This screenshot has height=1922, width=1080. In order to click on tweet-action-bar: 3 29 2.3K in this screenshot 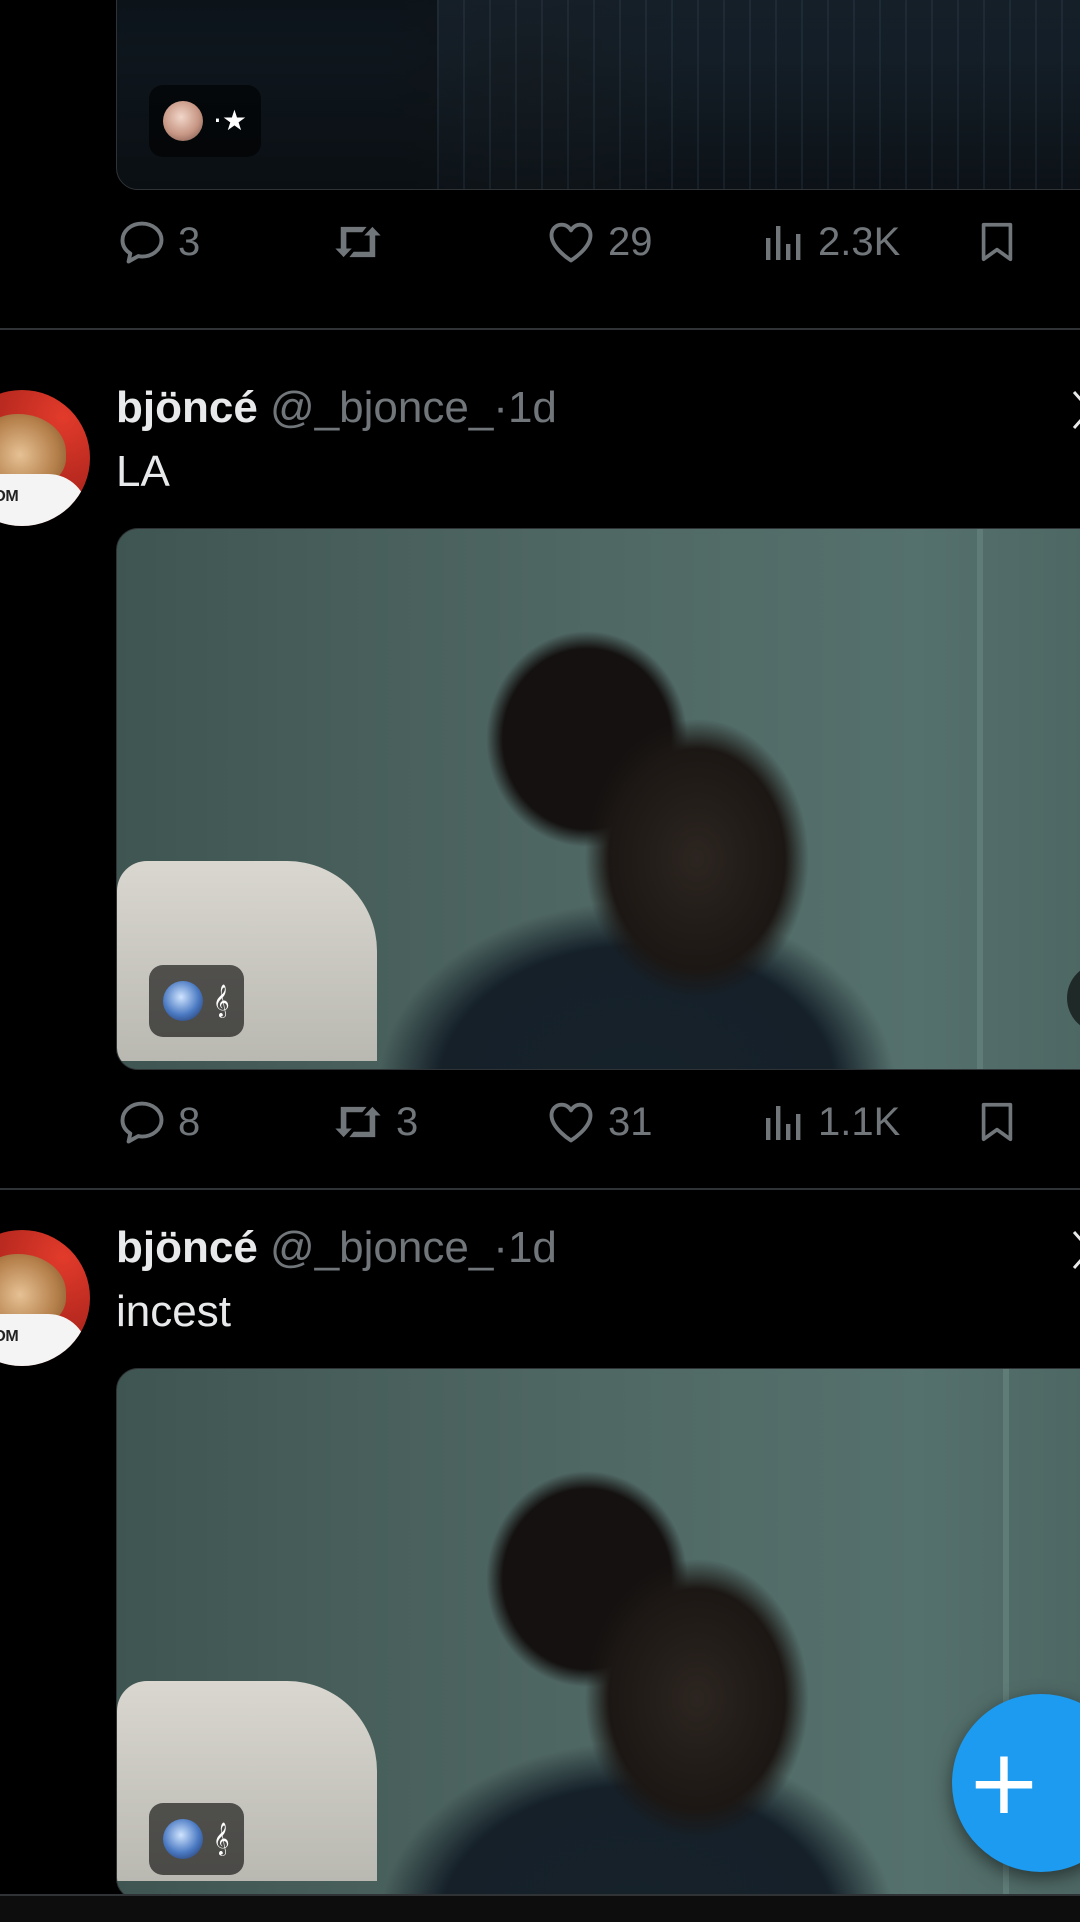, I will do `click(598, 242)`.